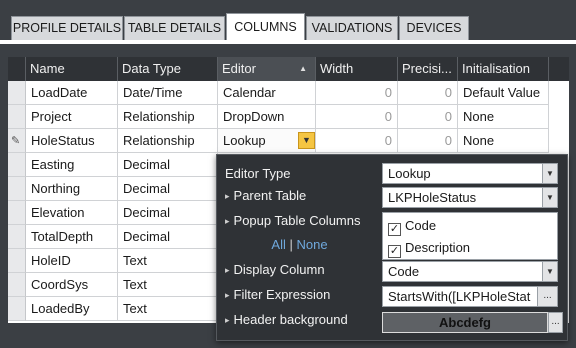  What do you see at coordinates (470, 271) in the screenshot?
I see `display-column-select: Code ▼` at bounding box center [470, 271].